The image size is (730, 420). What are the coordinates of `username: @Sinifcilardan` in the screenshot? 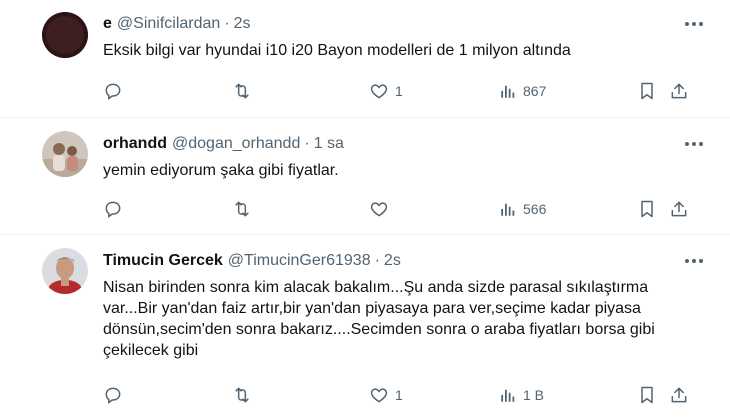 It's located at (168, 24).